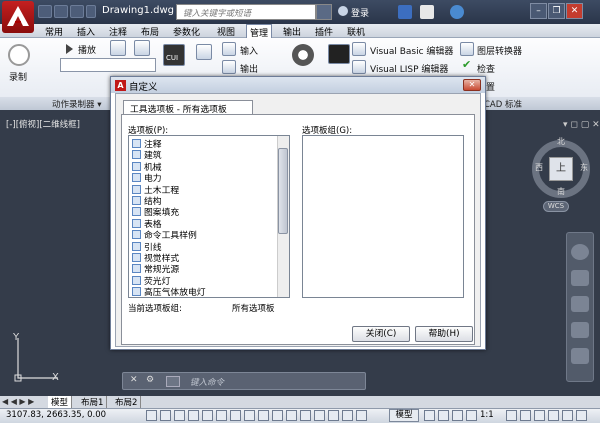 Image resolution: width=600 pixels, height=423 pixels. Describe the element at coordinates (235, 415) in the screenshot. I see `otrack-icon` at that location.